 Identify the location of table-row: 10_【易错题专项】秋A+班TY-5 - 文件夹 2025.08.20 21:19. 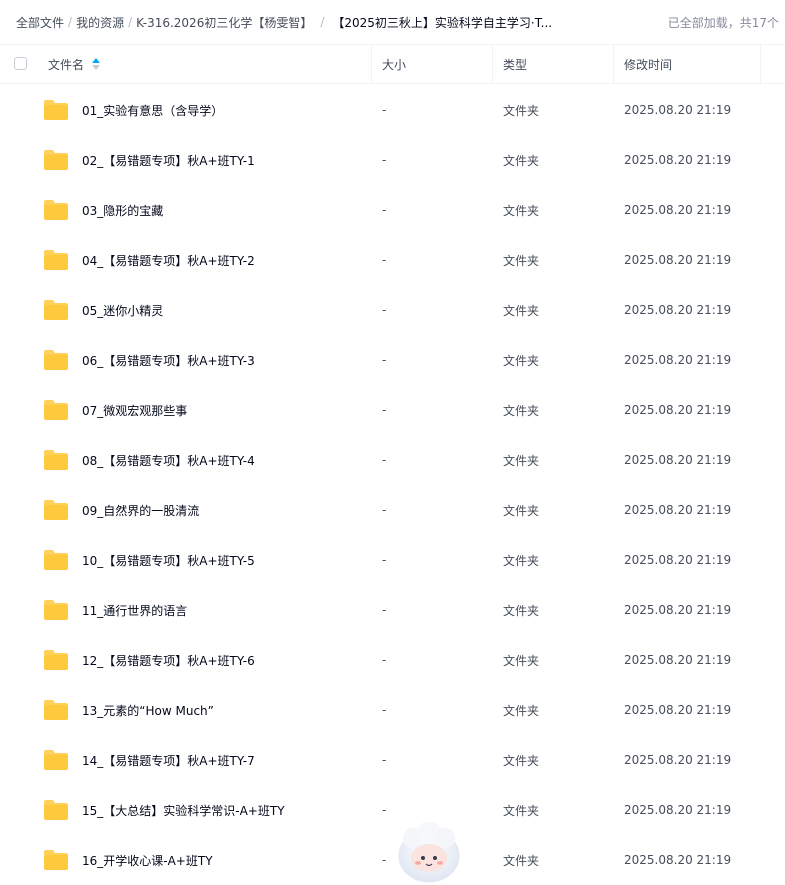
(392, 560).